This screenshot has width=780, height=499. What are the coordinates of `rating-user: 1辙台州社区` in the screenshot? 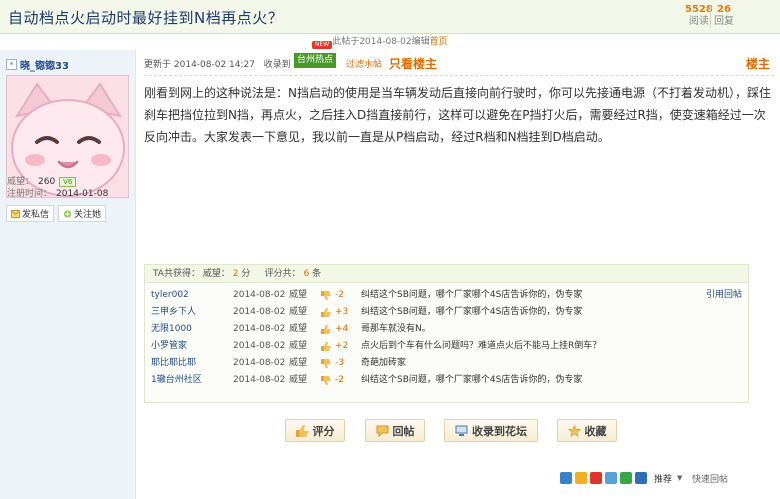 It's located at (176, 380).